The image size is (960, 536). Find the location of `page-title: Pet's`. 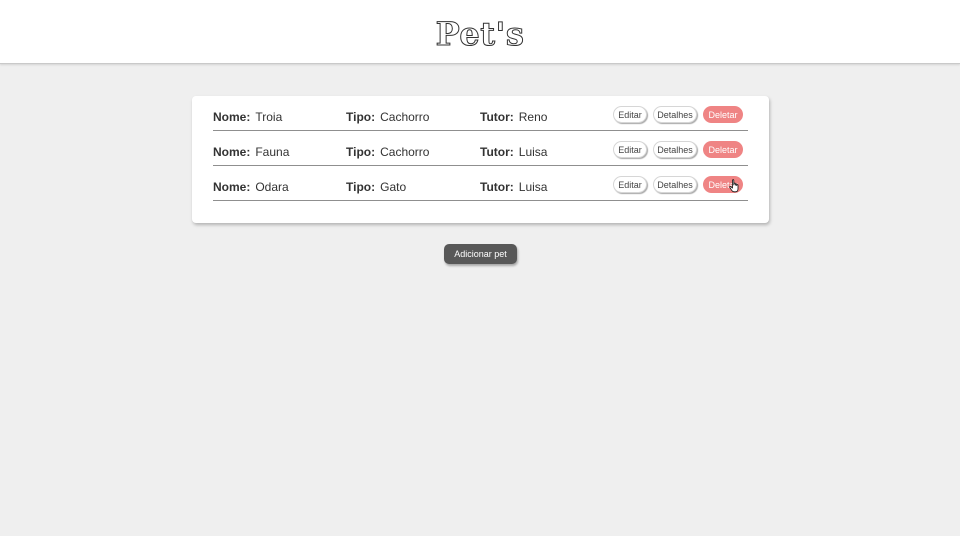

page-title: Pet's is located at coordinates (480, 33).